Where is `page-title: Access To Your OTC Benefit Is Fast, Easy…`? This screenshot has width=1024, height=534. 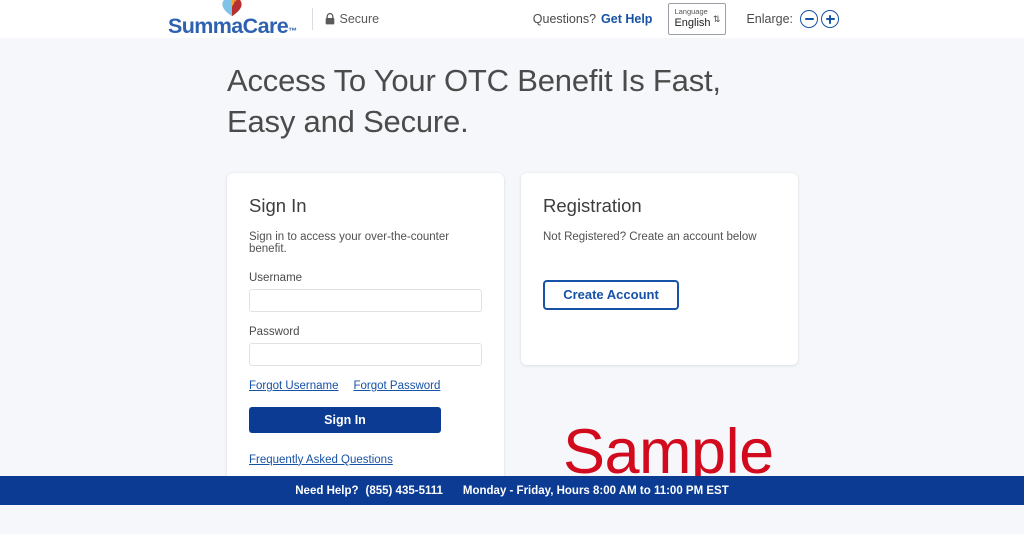 page-title: Access To Your OTC Benefit Is Fast, Easy… is located at coordinates (474, 101).